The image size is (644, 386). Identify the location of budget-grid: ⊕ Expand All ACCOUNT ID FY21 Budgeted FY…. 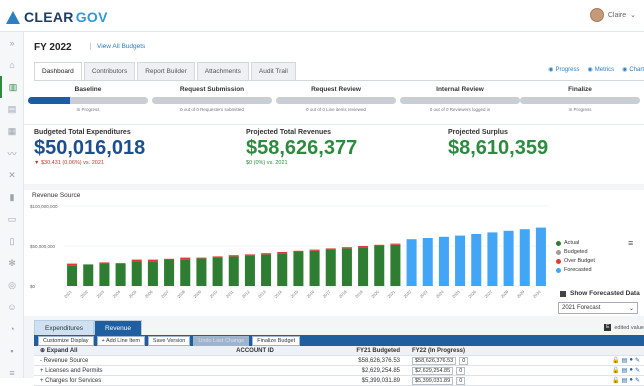
(339, 366).